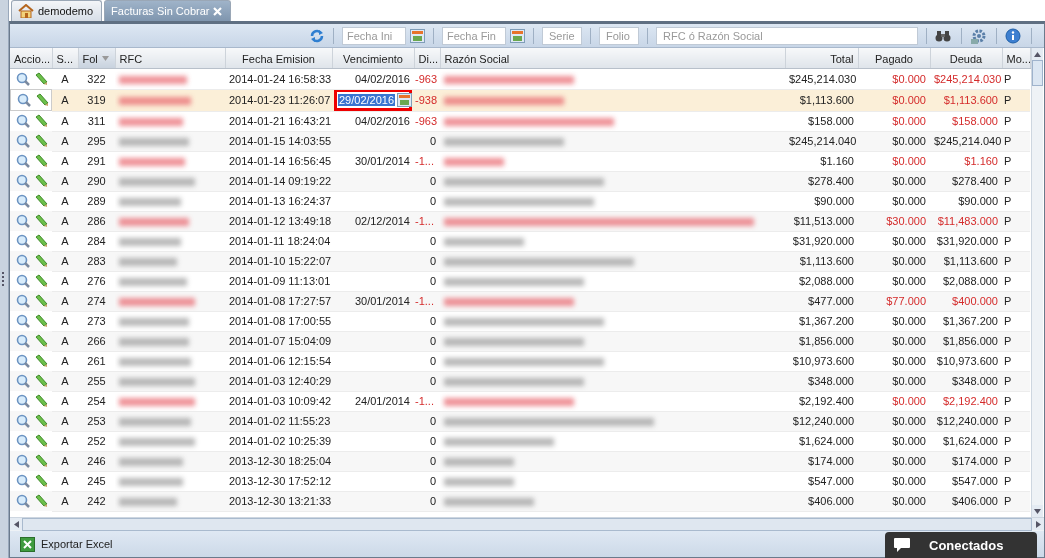 The image size is (1045, 558). Describe the element at coordinates (821, 281) in the screenshot. I see `table-cell: $2,088.000` at that location.